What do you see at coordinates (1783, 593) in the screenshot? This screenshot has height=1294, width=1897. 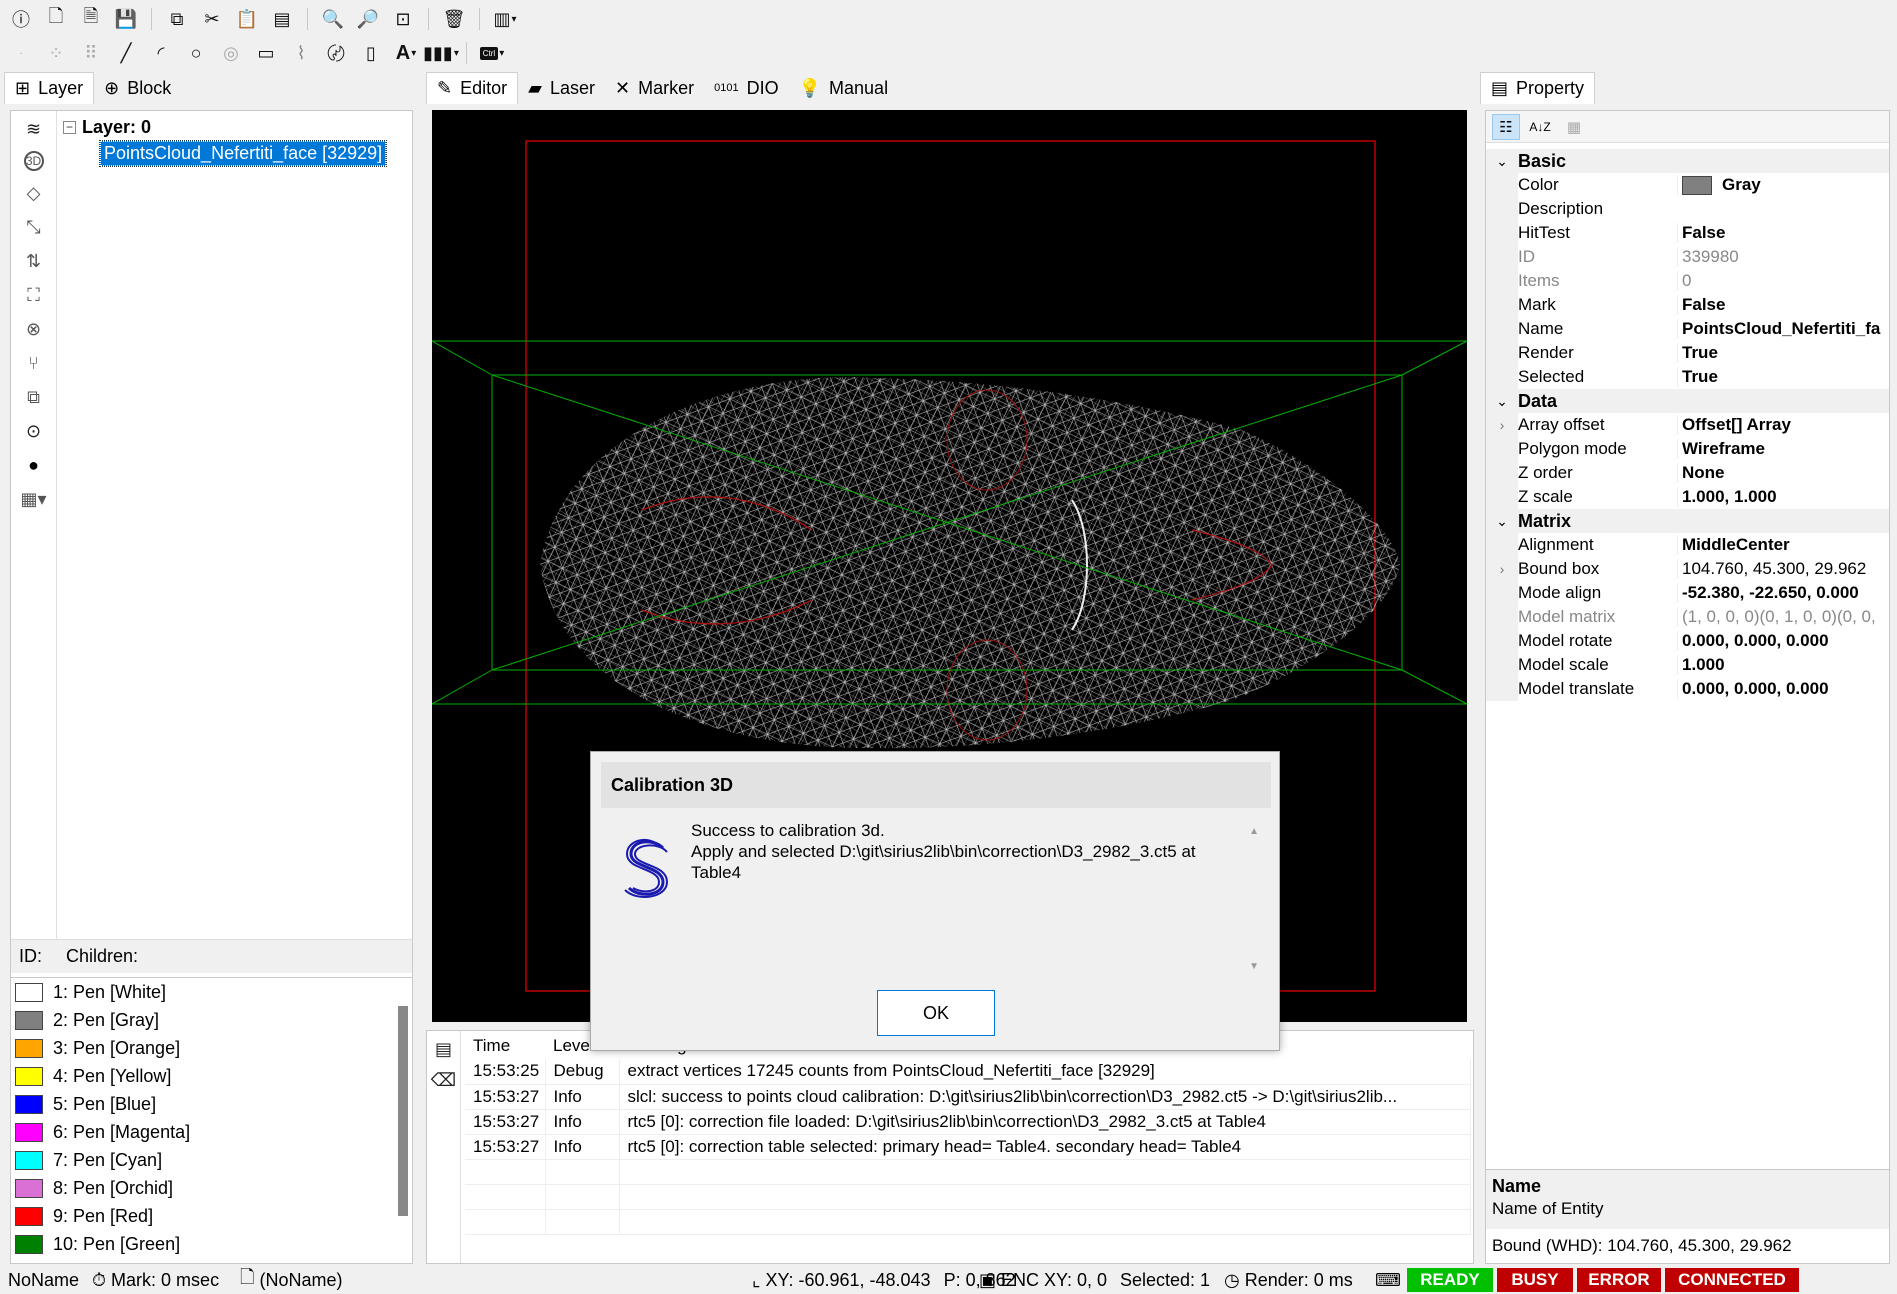 I see `property-value: -52.380, -22.650, 0.000` at bounding box center [1783, 593].